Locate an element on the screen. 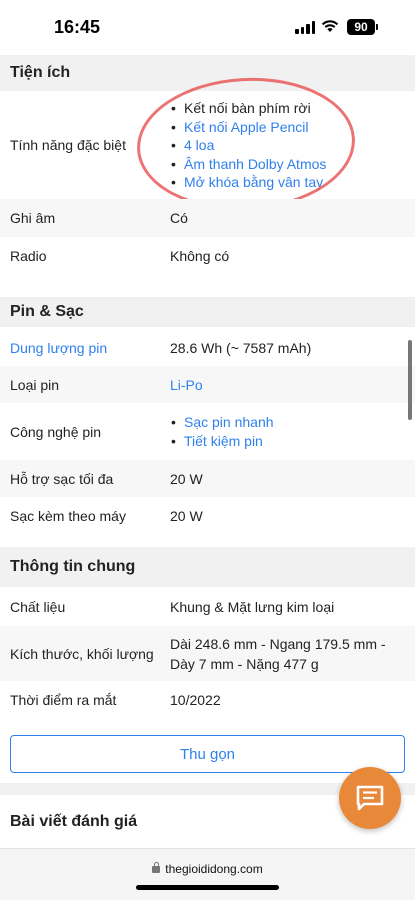 This screenshot has height=900, width=415. battery-cap is located at coordinates (377, 27).